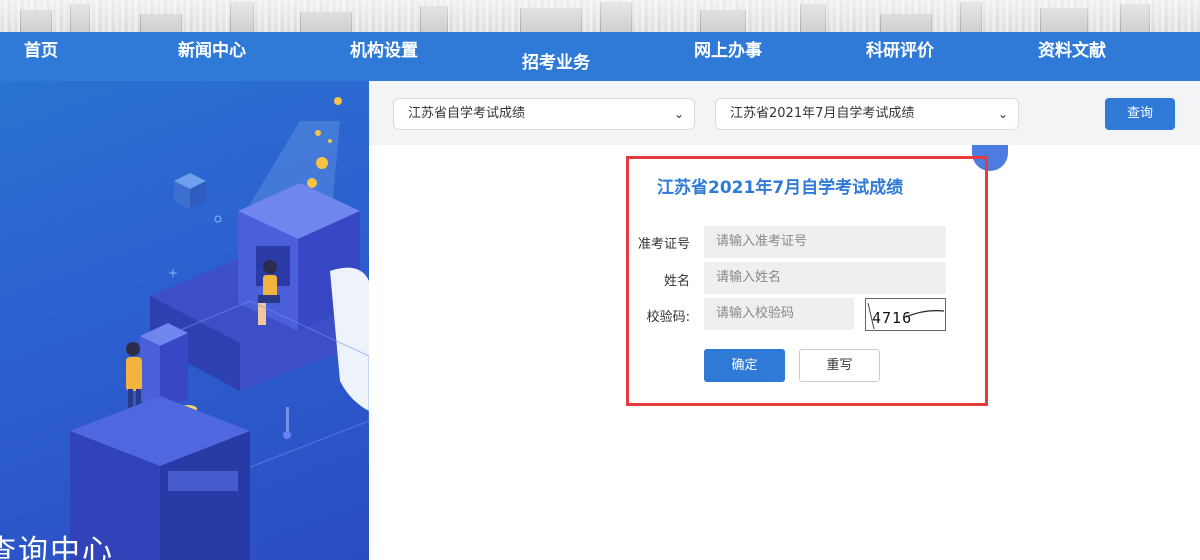 The height and width of the screenshot is (560, 1200). Describe the element at coordinates (600, 56) in the screenshot. I see `main-nav: 首页 新闻中心 机构设置 招考业务 网上办事 科研评价 资料文献` at that location.